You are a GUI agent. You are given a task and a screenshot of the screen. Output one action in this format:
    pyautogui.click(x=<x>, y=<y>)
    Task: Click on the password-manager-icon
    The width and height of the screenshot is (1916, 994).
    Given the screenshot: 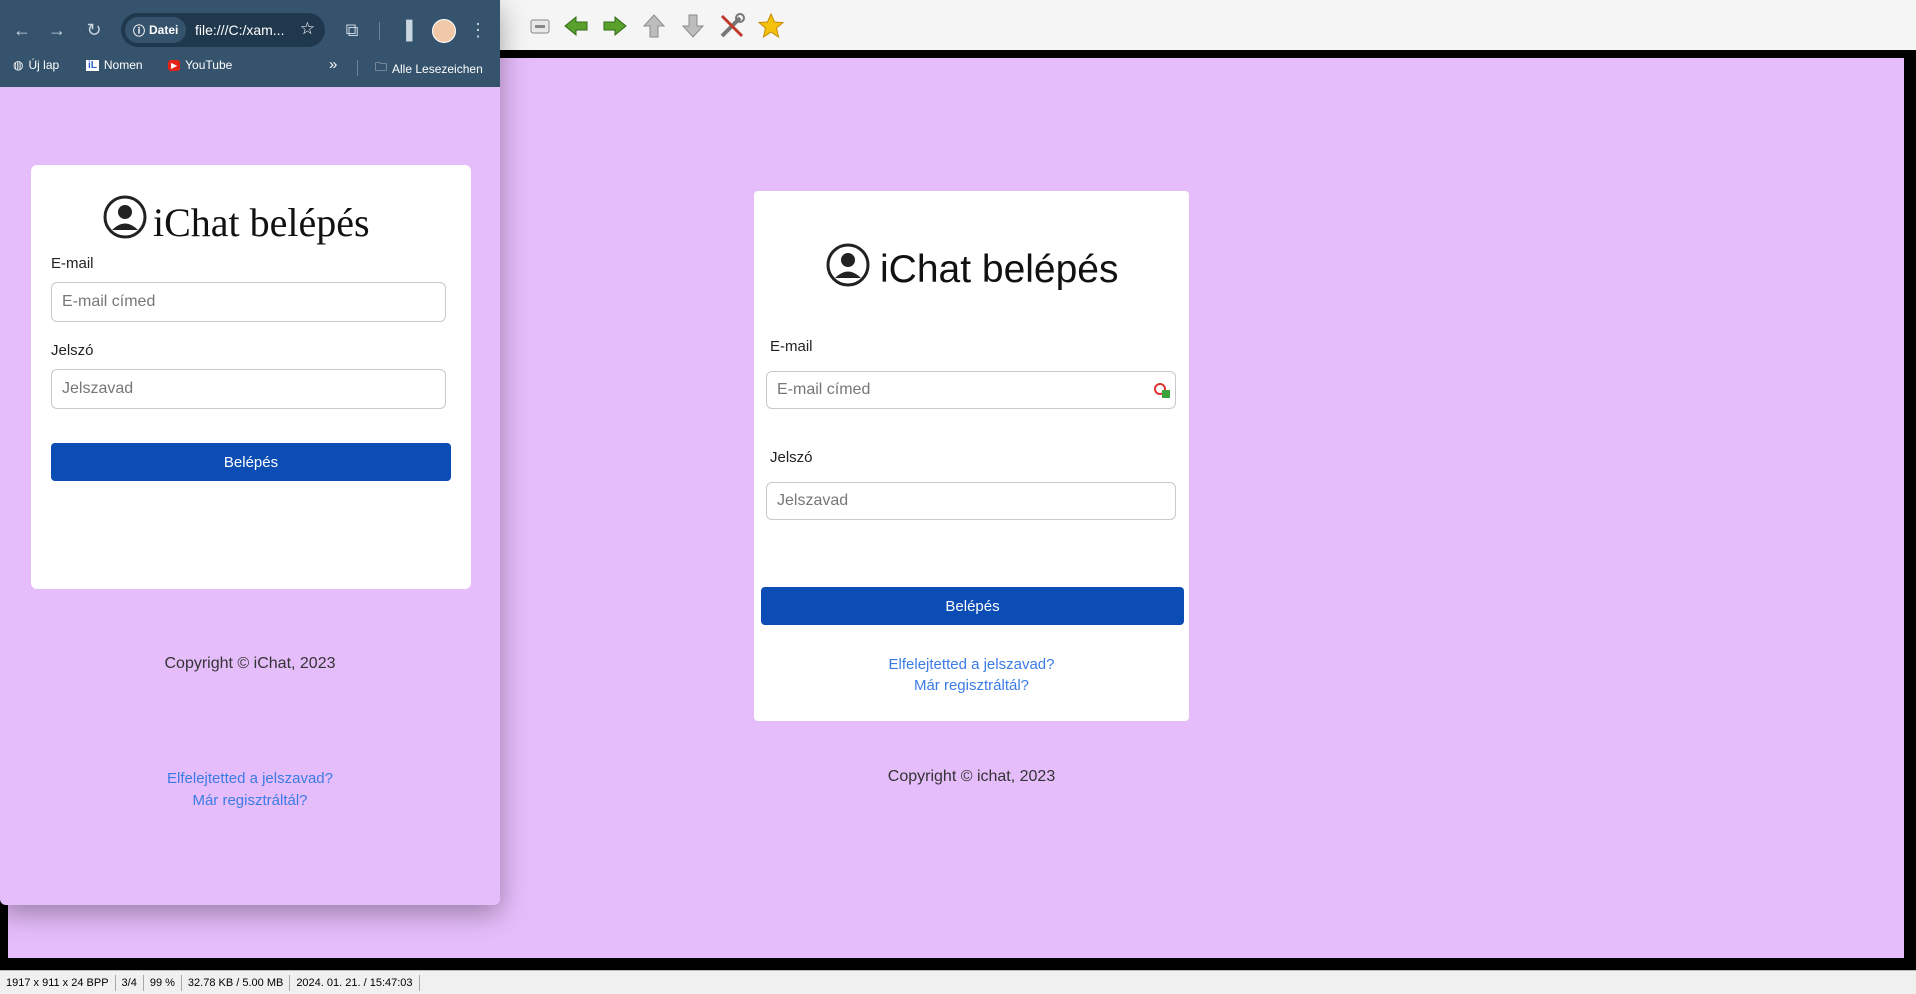 What is the action you would take?
    pyautogui.click(x=1162, y=392)
    